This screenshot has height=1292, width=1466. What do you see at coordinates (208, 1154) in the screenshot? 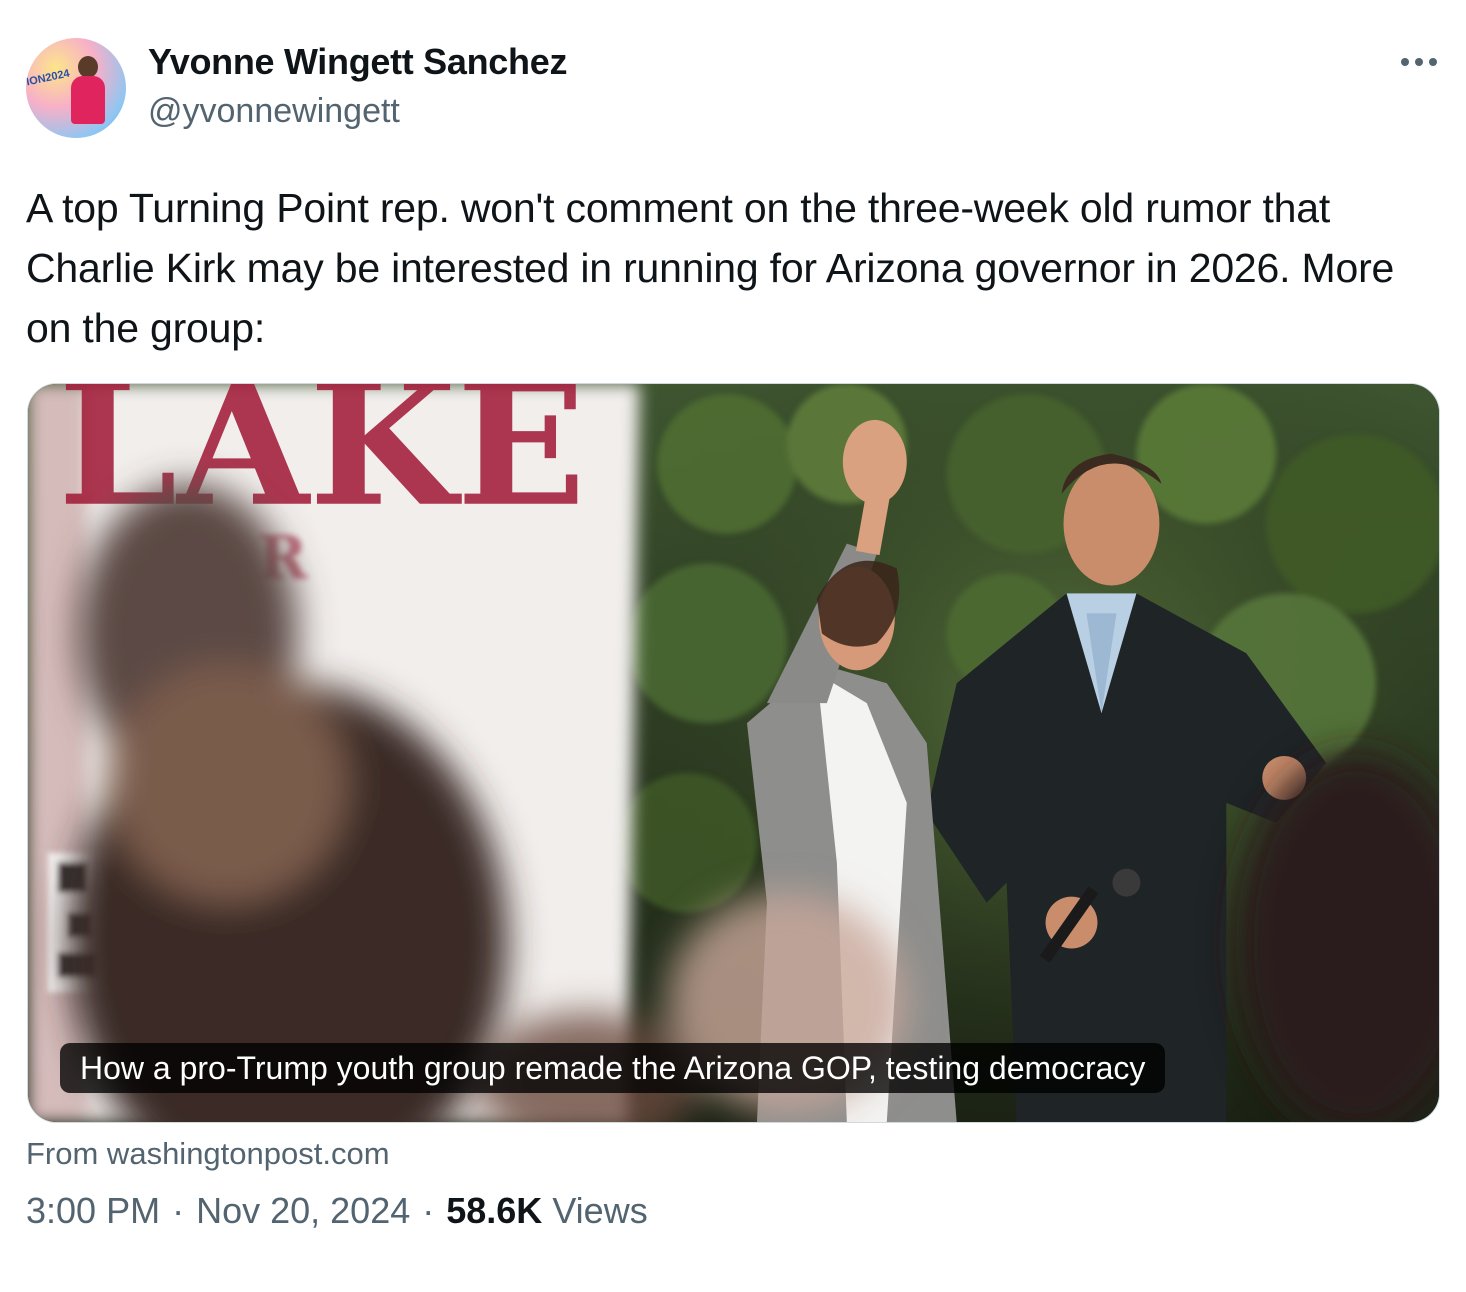
I see `link-card-source: From washingtonpost.com` at bounding box center [208, 1154].